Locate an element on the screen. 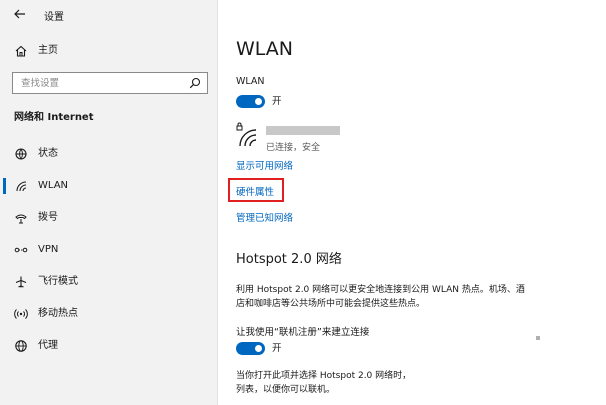 This screenshot has width=606, height=405. sidebar-item-dialup: 拨号 is located at coordinates (109, 218).